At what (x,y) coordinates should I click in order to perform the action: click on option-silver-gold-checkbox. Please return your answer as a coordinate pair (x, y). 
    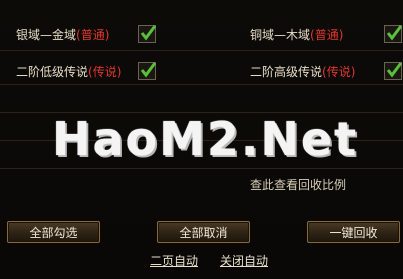
    Looking at the image, I should click on (147, 34).